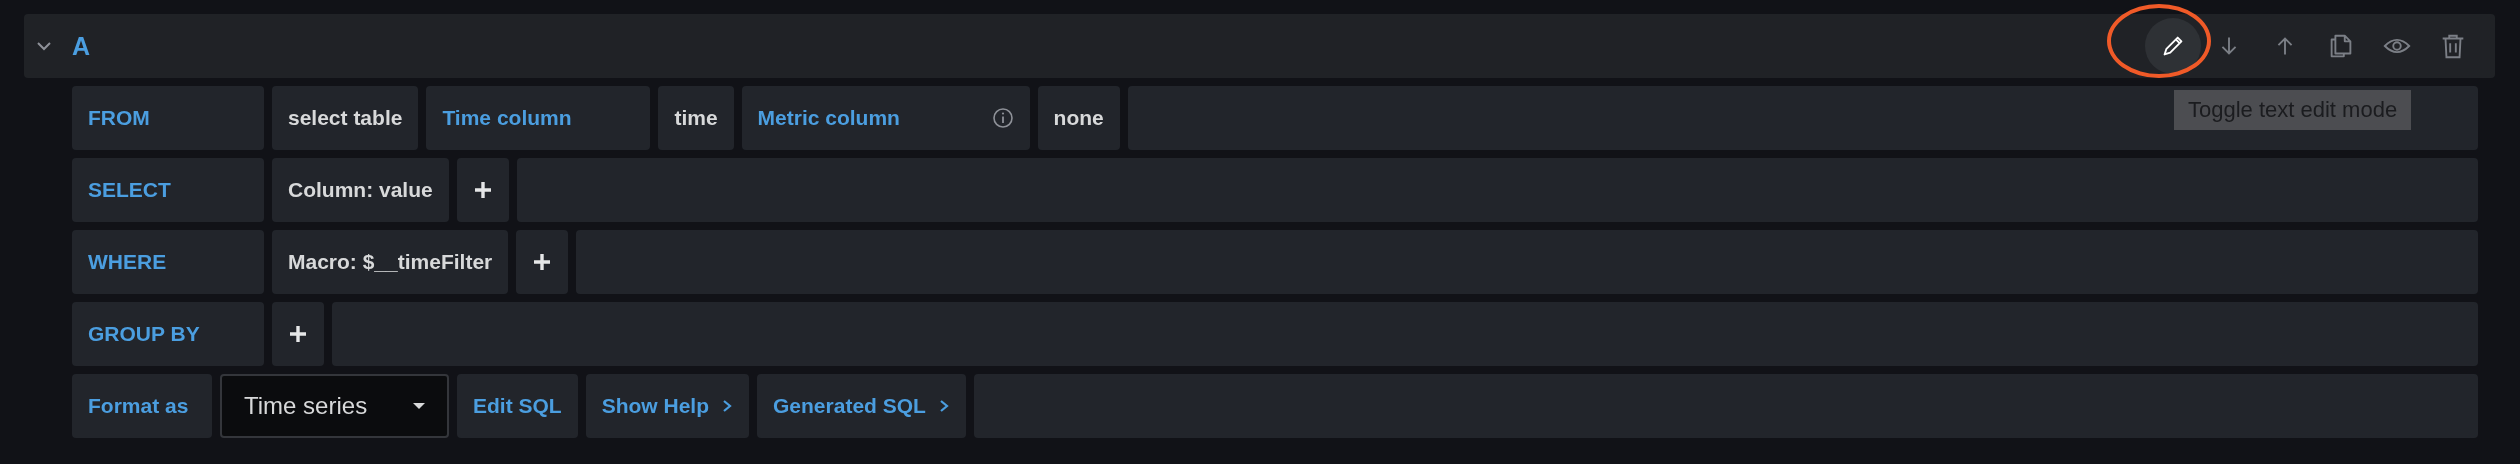 Image resolution: width=2520 pixels, height=464 pixels. I want to click on pencil-button, so click(2173, 46).